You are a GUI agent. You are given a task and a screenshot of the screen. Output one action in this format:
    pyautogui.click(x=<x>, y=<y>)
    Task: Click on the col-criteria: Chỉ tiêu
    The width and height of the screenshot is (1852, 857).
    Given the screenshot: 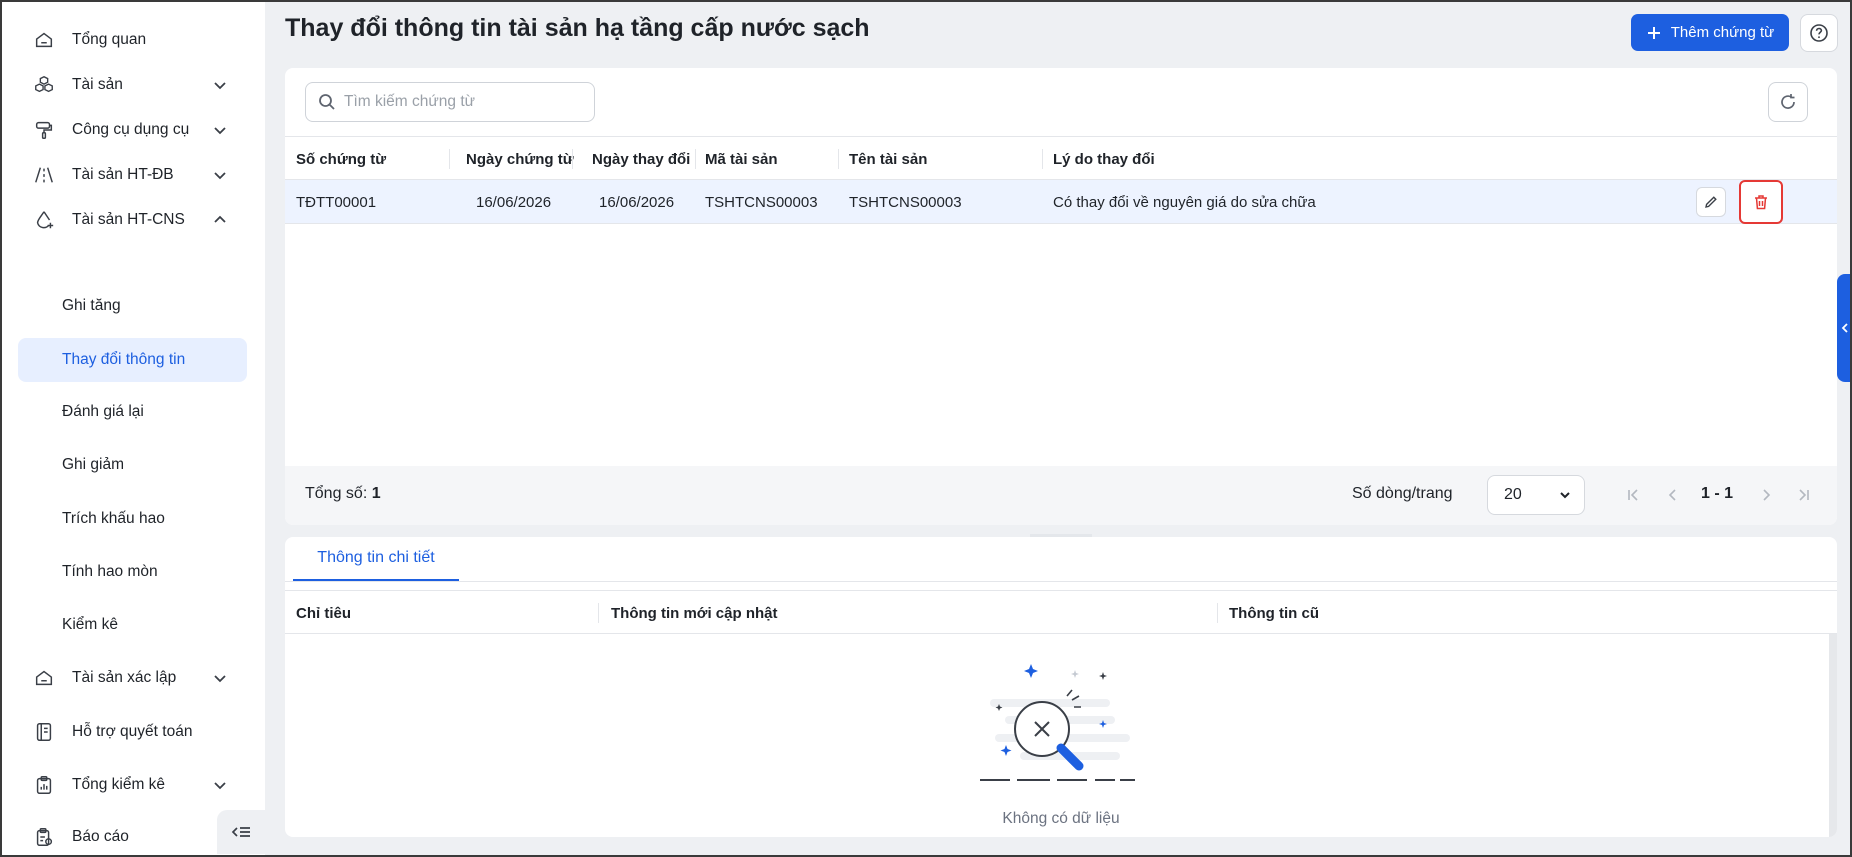 What is the action you would take?
    pyautogui.click(x=323, y=613)
    